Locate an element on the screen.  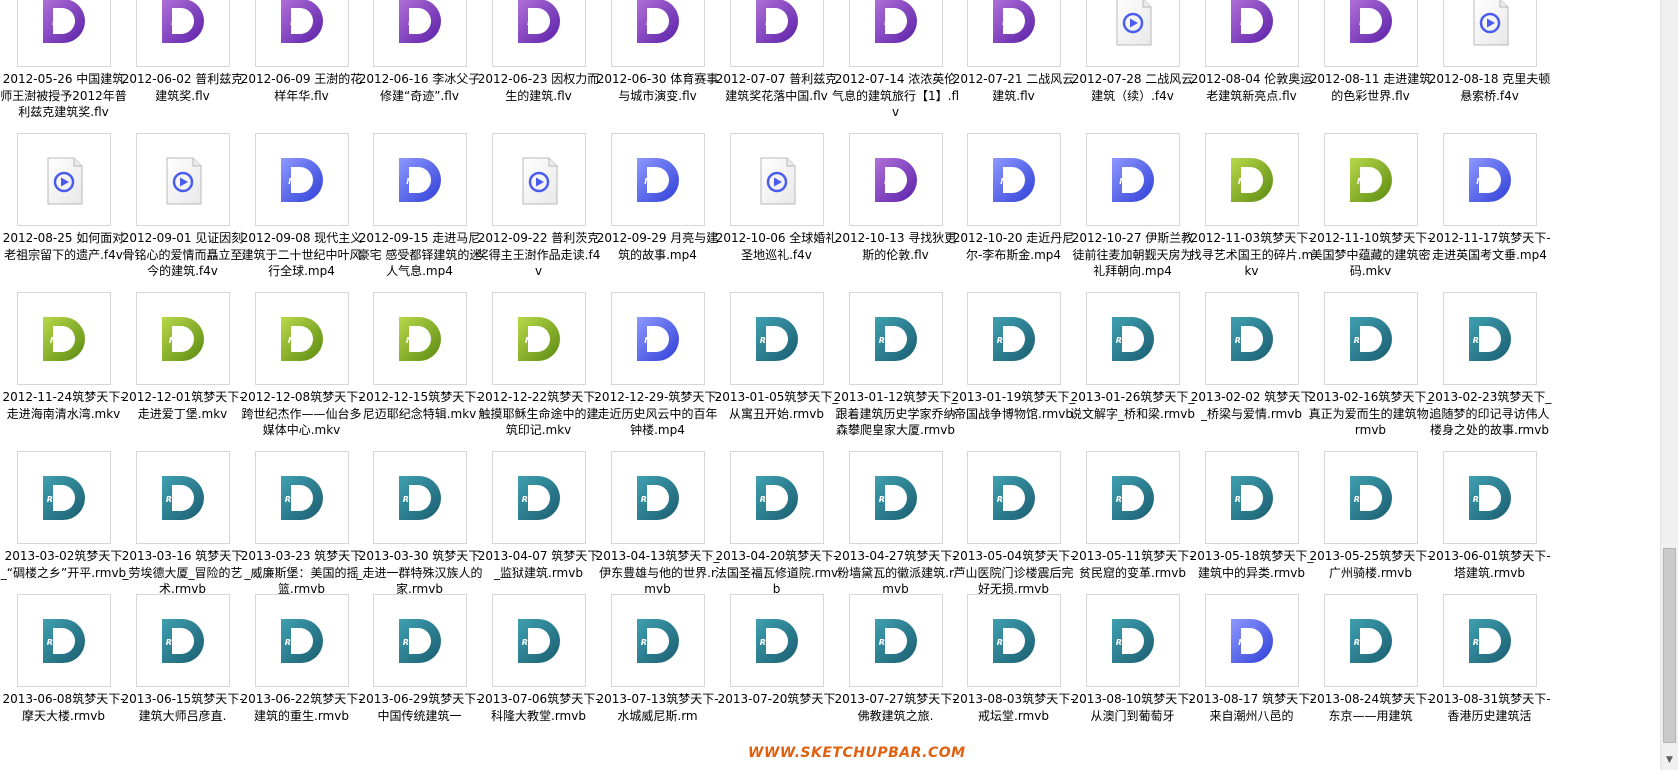
file-name-label: 2012-07-28 二战风云建筑（续）.f4v is located at coordinates (1132, 87).